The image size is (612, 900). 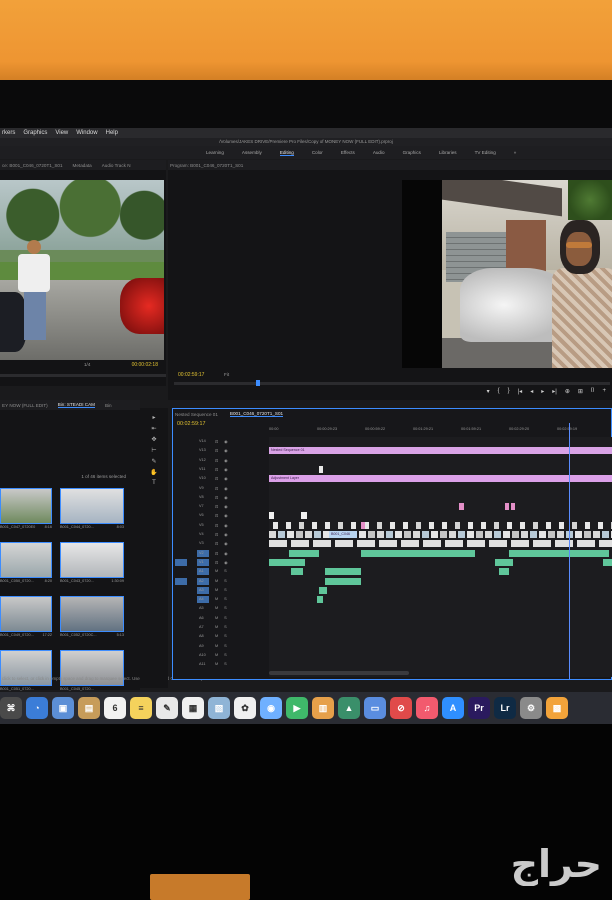 What do you see at coordinates (226, 374) in the screenshot?
I see `zoom-fit-dropdown: Fit` at bounding box center [226, 374].